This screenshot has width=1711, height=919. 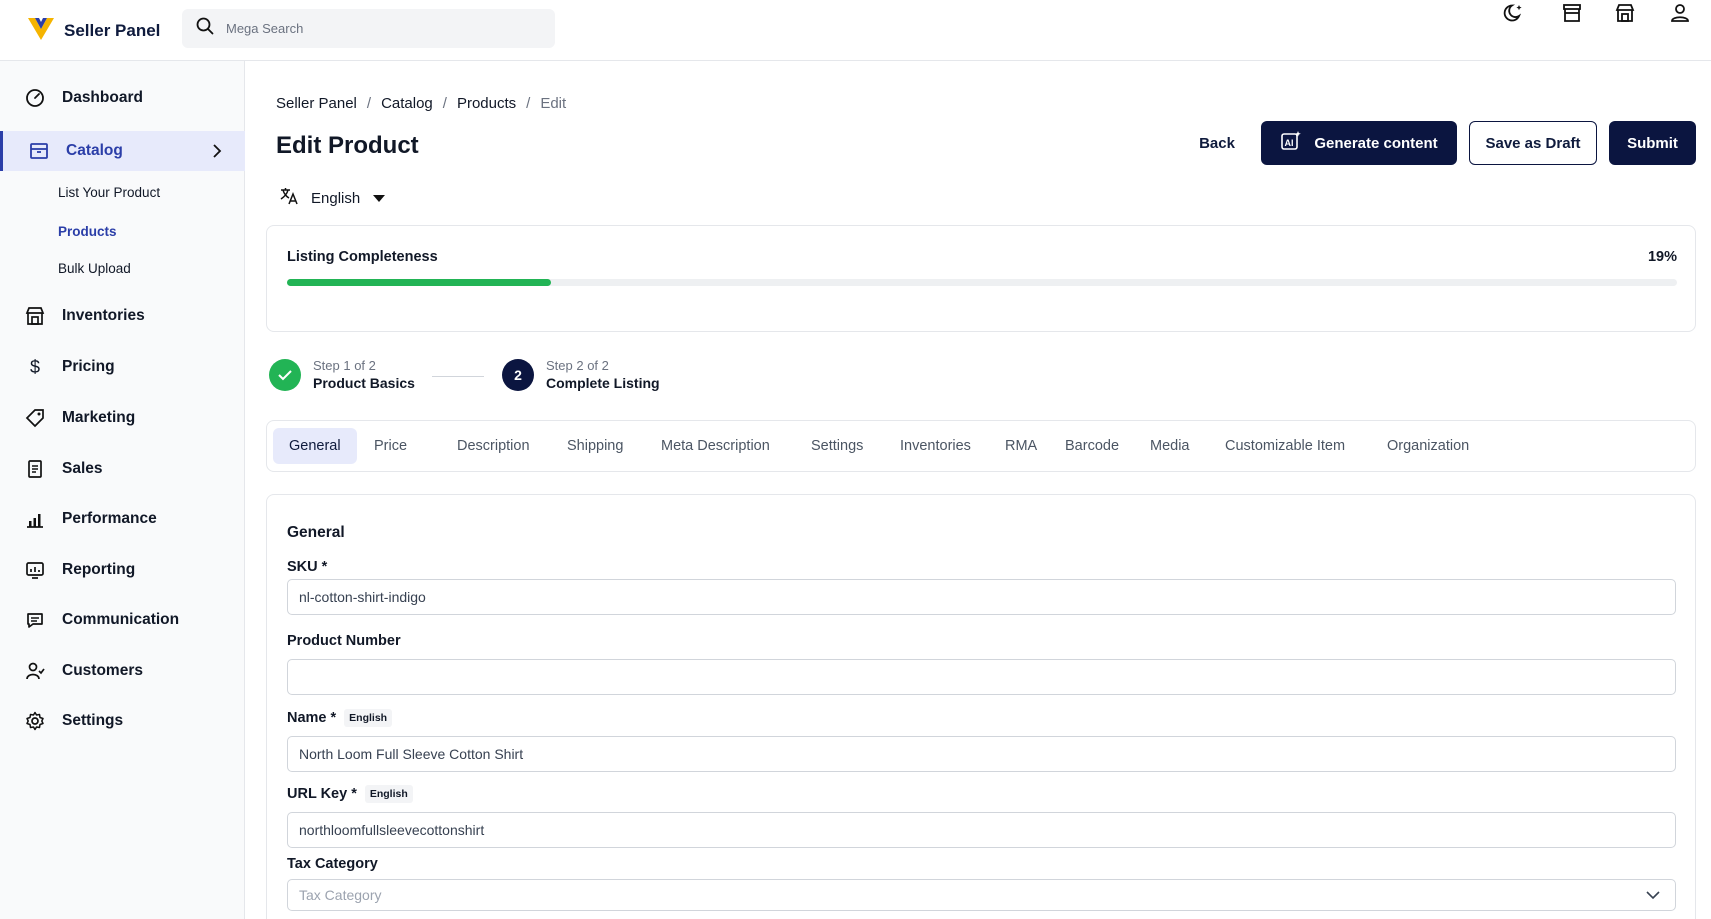 I want to click on customers-icon, so click(x=35, y=671).